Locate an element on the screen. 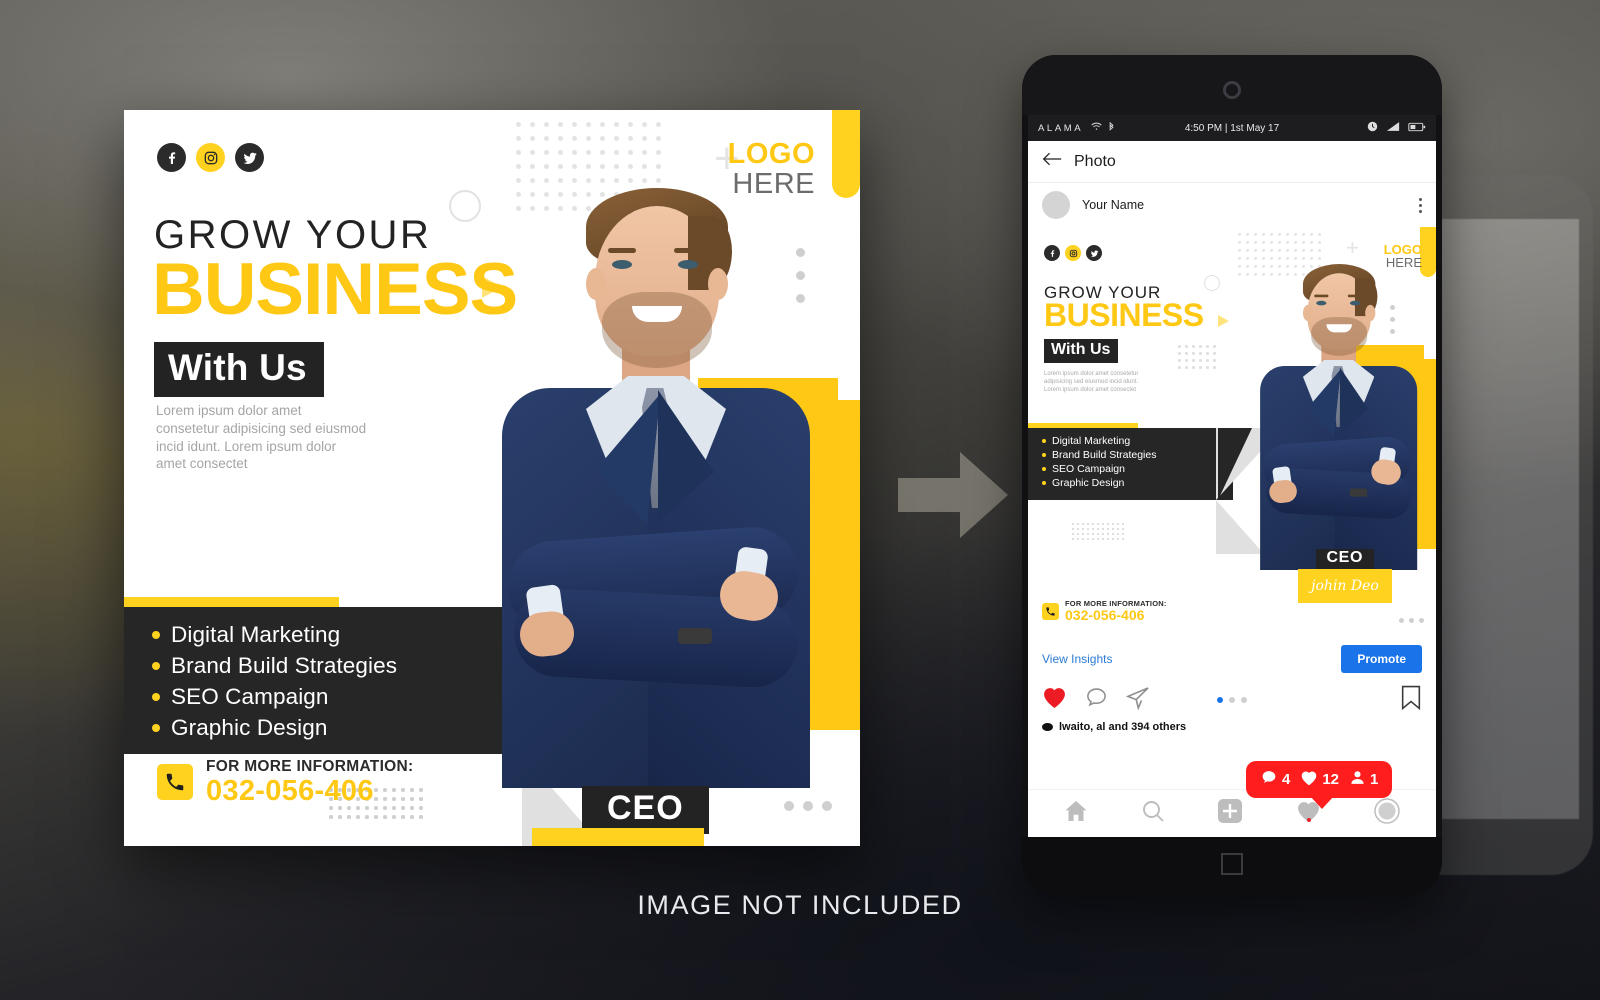  post-actions-row: 4 12 1 is located at coordinates (1232, 744).